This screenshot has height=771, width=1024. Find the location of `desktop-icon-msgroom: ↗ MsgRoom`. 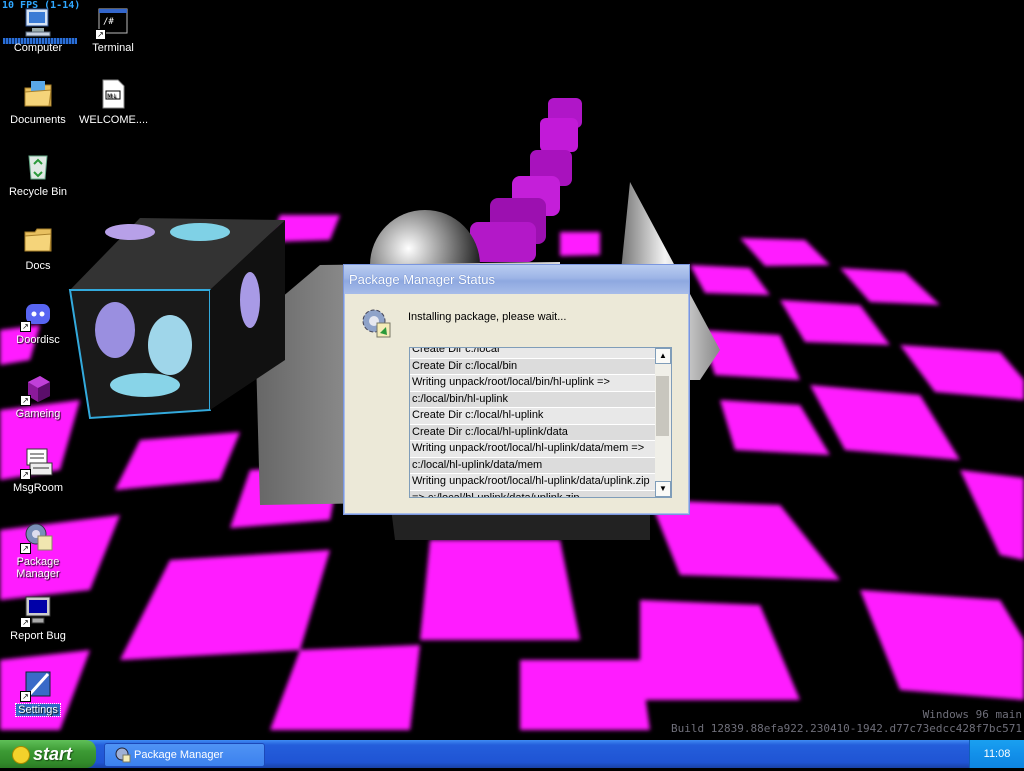

desktop-icon-msgroom: ↗ MsgRoom is located at coordinates (38, 470).